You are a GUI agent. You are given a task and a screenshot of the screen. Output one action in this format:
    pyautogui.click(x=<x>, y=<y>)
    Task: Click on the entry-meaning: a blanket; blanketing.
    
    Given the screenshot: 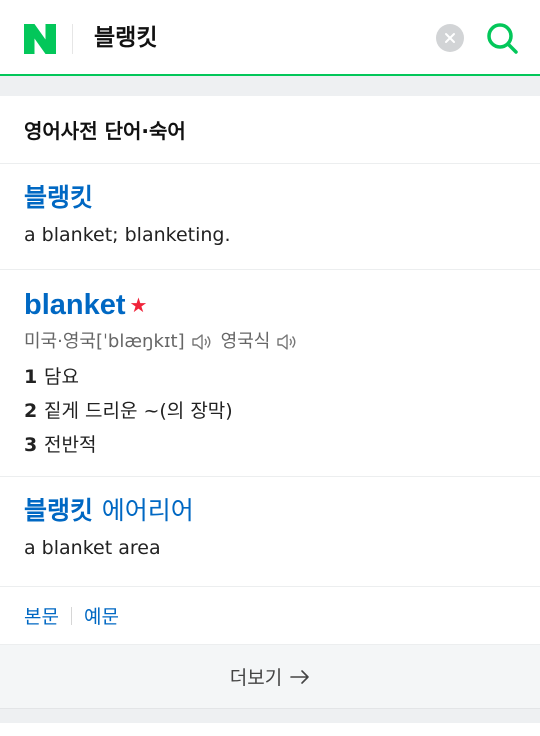 What is the action you would take?
    pyautogui.click(x=127, y=235)
    